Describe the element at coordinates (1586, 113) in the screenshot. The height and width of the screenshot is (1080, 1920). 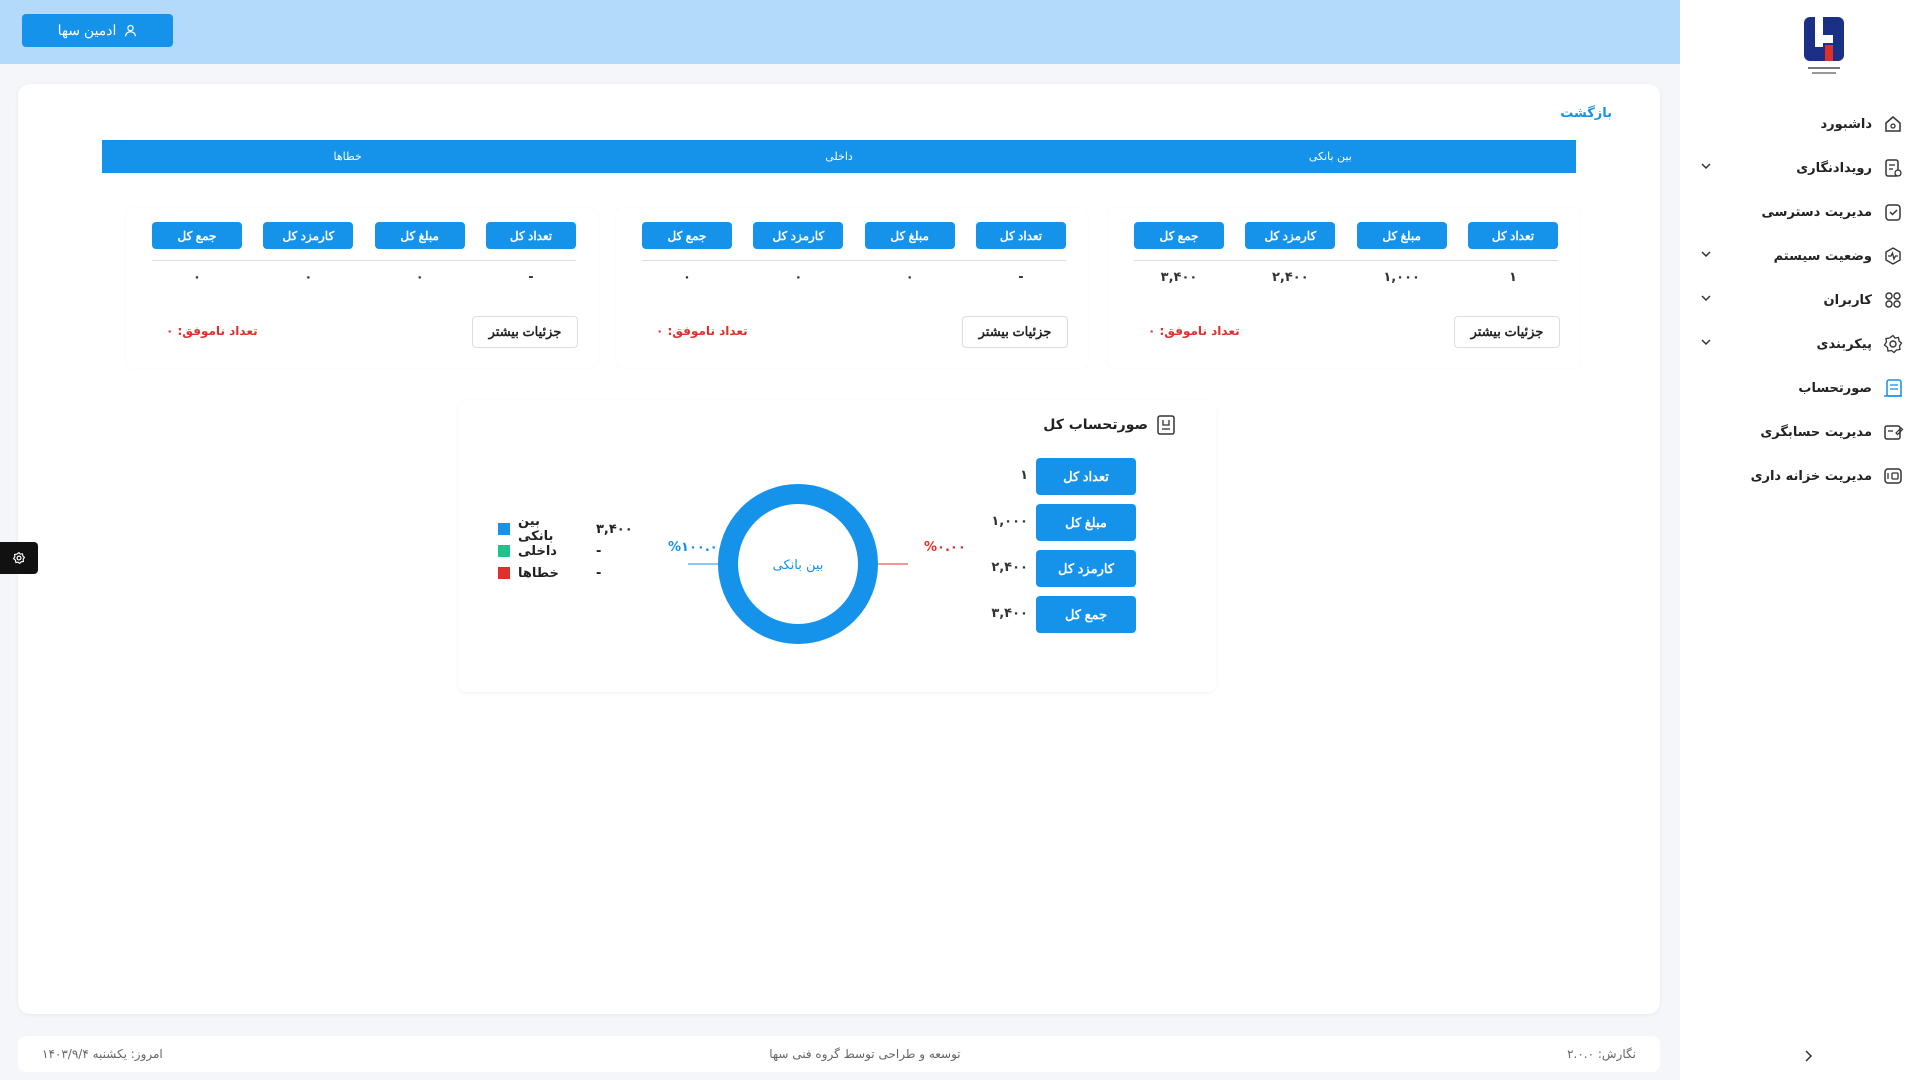
I see `back-link: بازگشت` at that location.